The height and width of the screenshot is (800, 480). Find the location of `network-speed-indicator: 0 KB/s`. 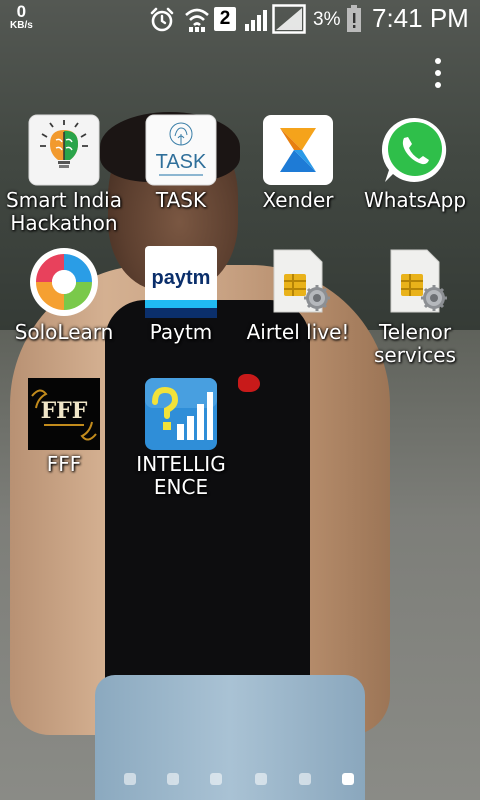

network-speed-indicator: 0 KB/s is located at coordinates (21, 17).